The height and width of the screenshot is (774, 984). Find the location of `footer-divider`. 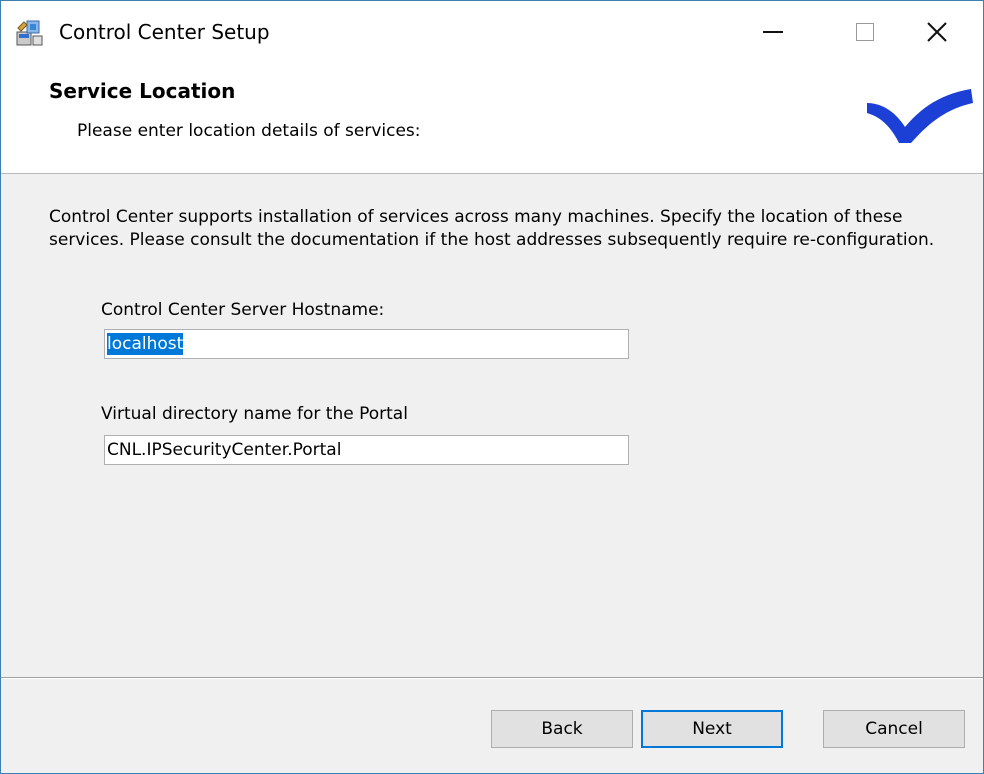

footer-divider is located at coordinates (492, 678).